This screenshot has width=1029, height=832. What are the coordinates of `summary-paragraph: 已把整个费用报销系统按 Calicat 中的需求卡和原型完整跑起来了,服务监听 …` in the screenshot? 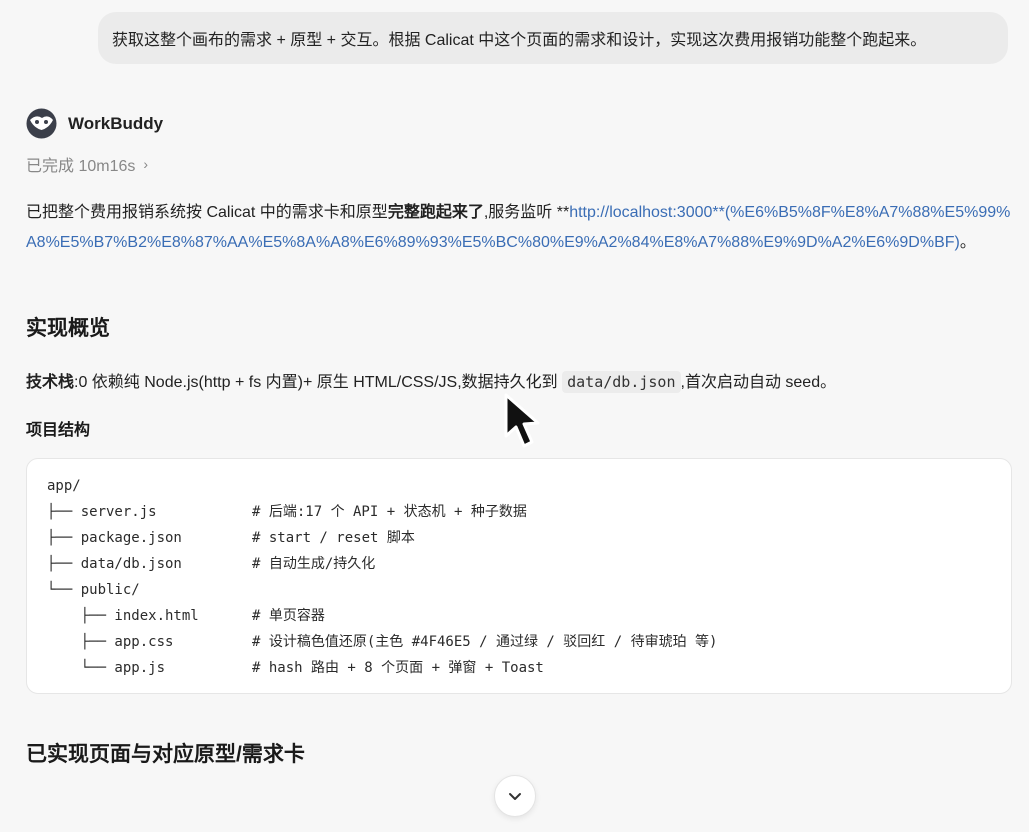 It's located at (518, 228).